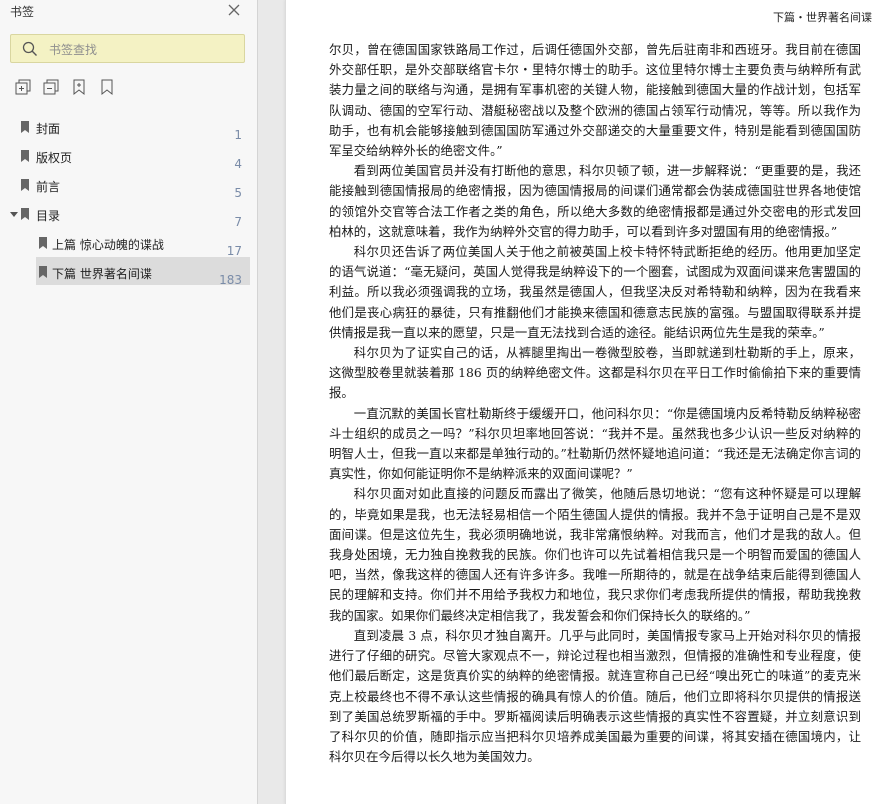 Image resolution: width=879 pixels, height=804 pixels. Describe the element at coordinates (234, 251) in the screenshot. I see `bookmark-item-page: 17` at that location.